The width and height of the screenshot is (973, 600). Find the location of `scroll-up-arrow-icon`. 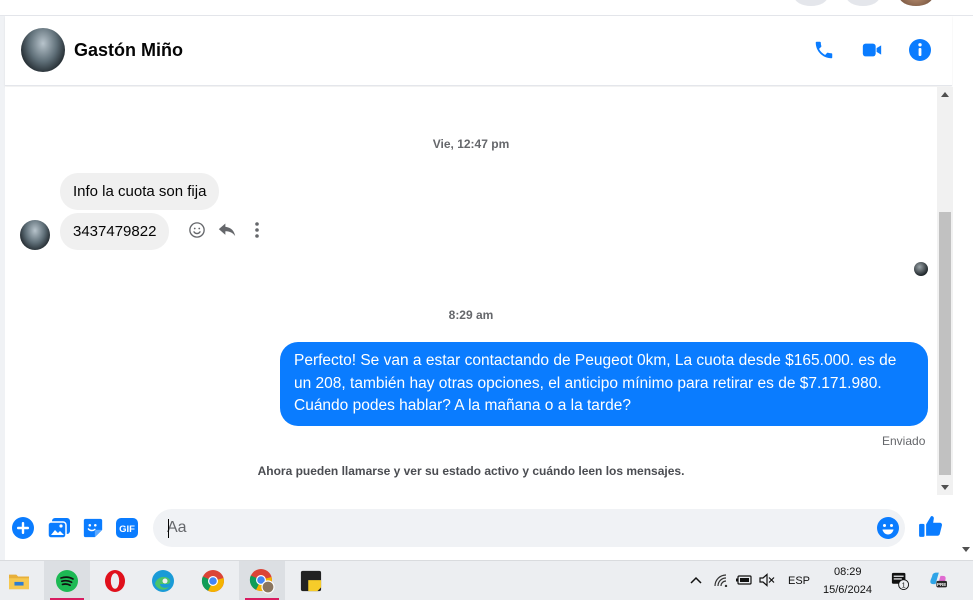

scroll-up-arrow-icon is located at coordinates (945, 94).